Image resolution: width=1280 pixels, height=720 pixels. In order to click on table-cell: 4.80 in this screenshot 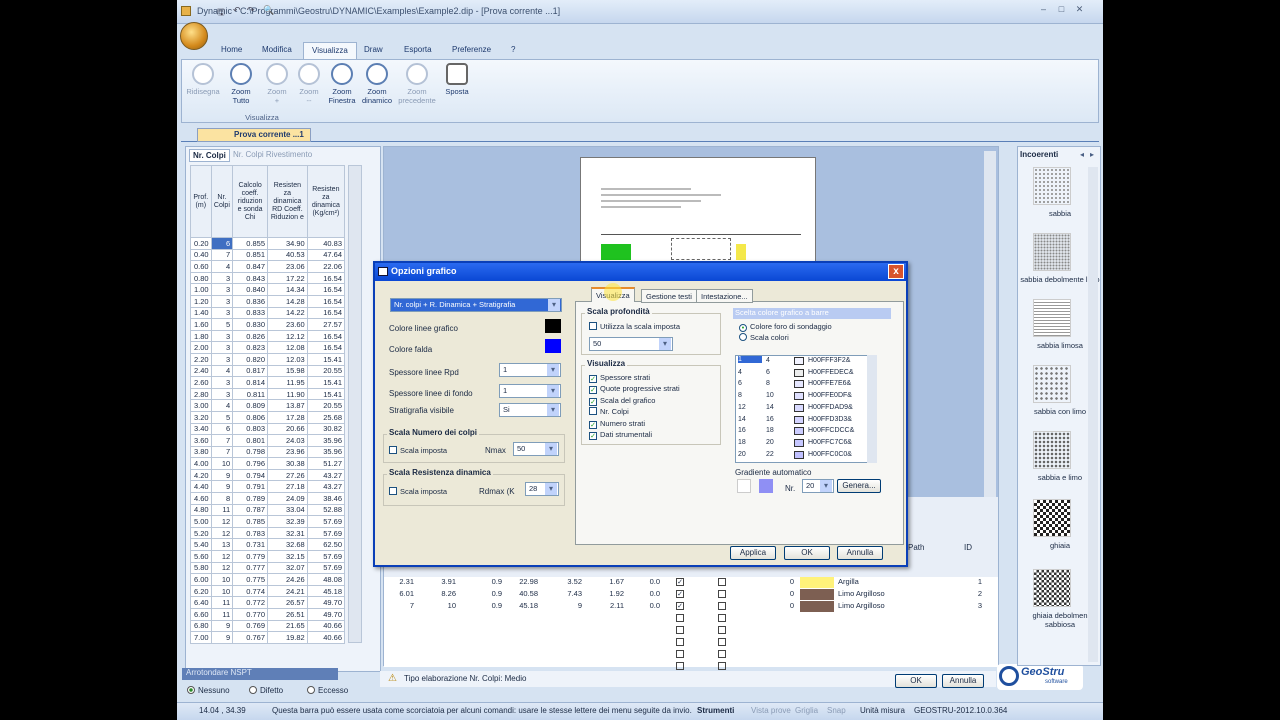, I will do `click(201, 510)`.